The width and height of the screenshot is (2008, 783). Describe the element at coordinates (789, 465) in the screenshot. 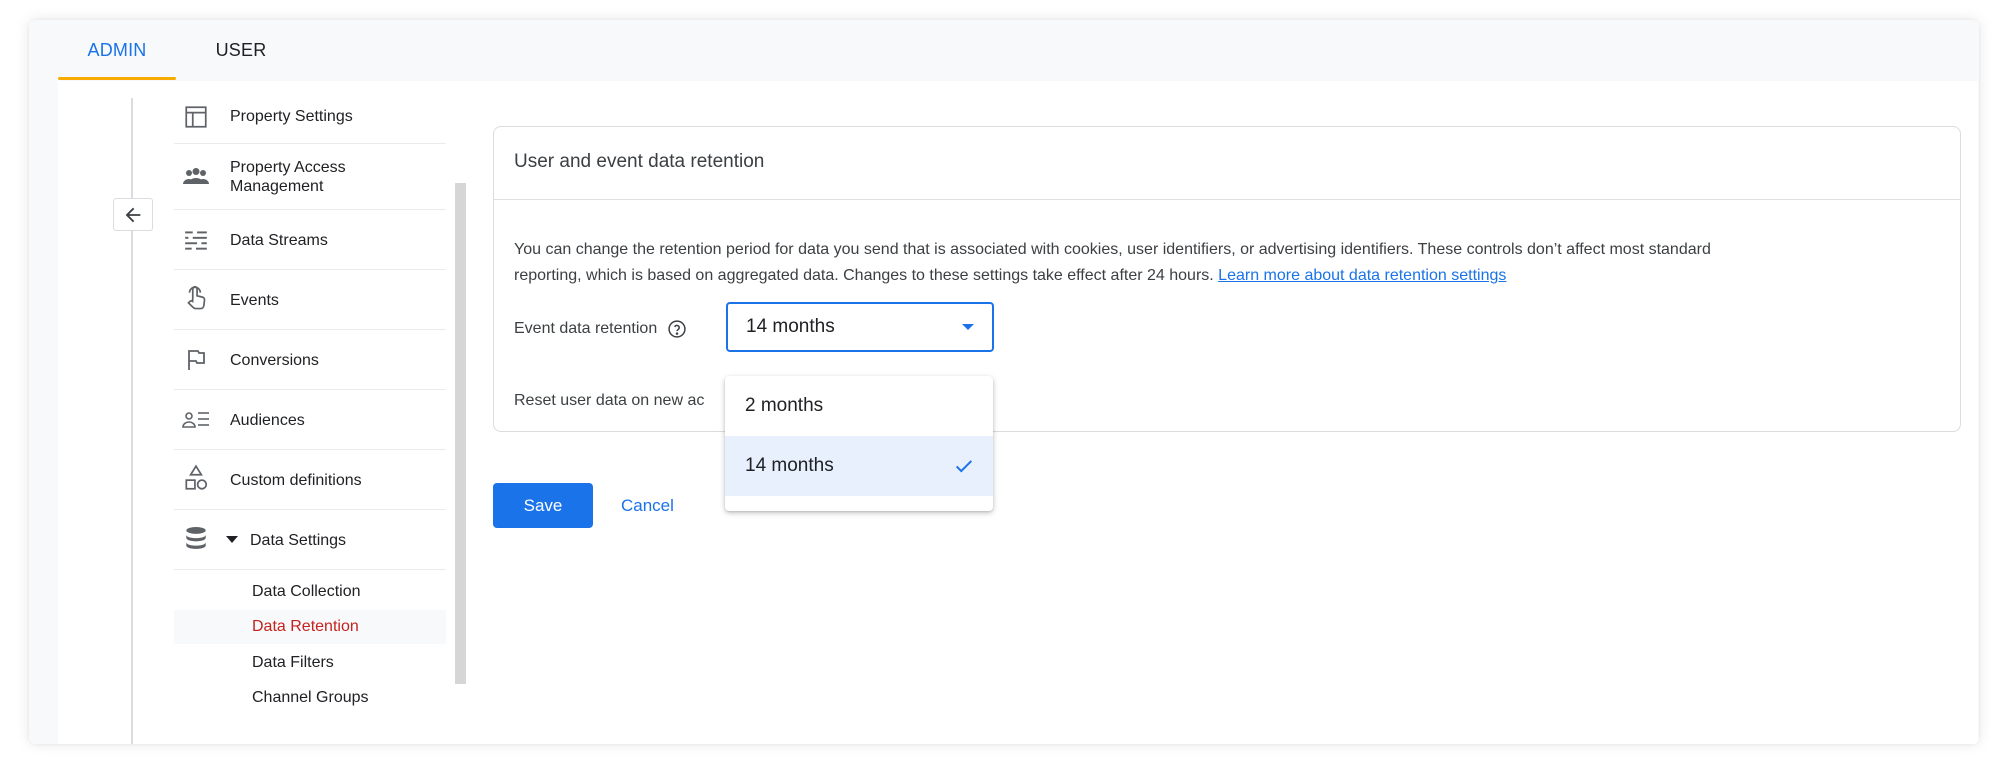

I see `option-label: 14 months` at that location.